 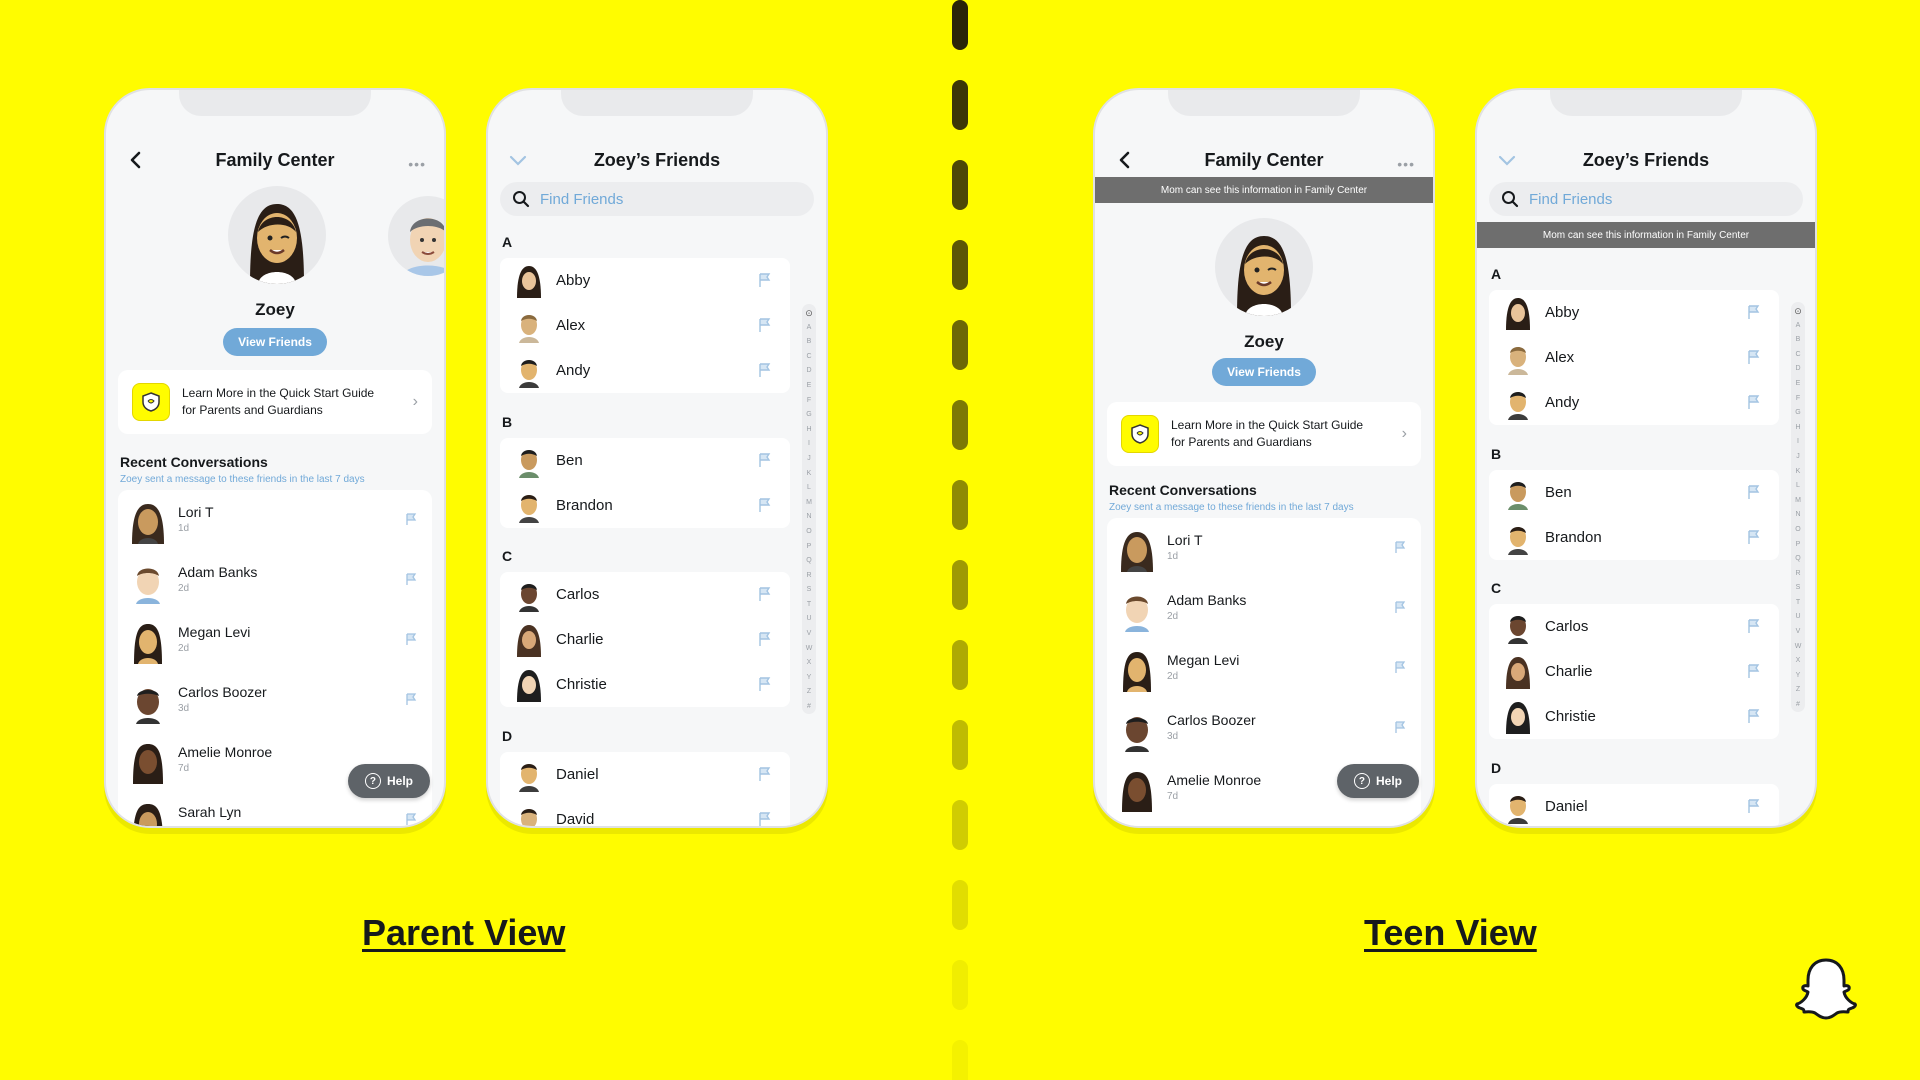 I want to click on friend-row: Daniel, so click(x=645, y=774).